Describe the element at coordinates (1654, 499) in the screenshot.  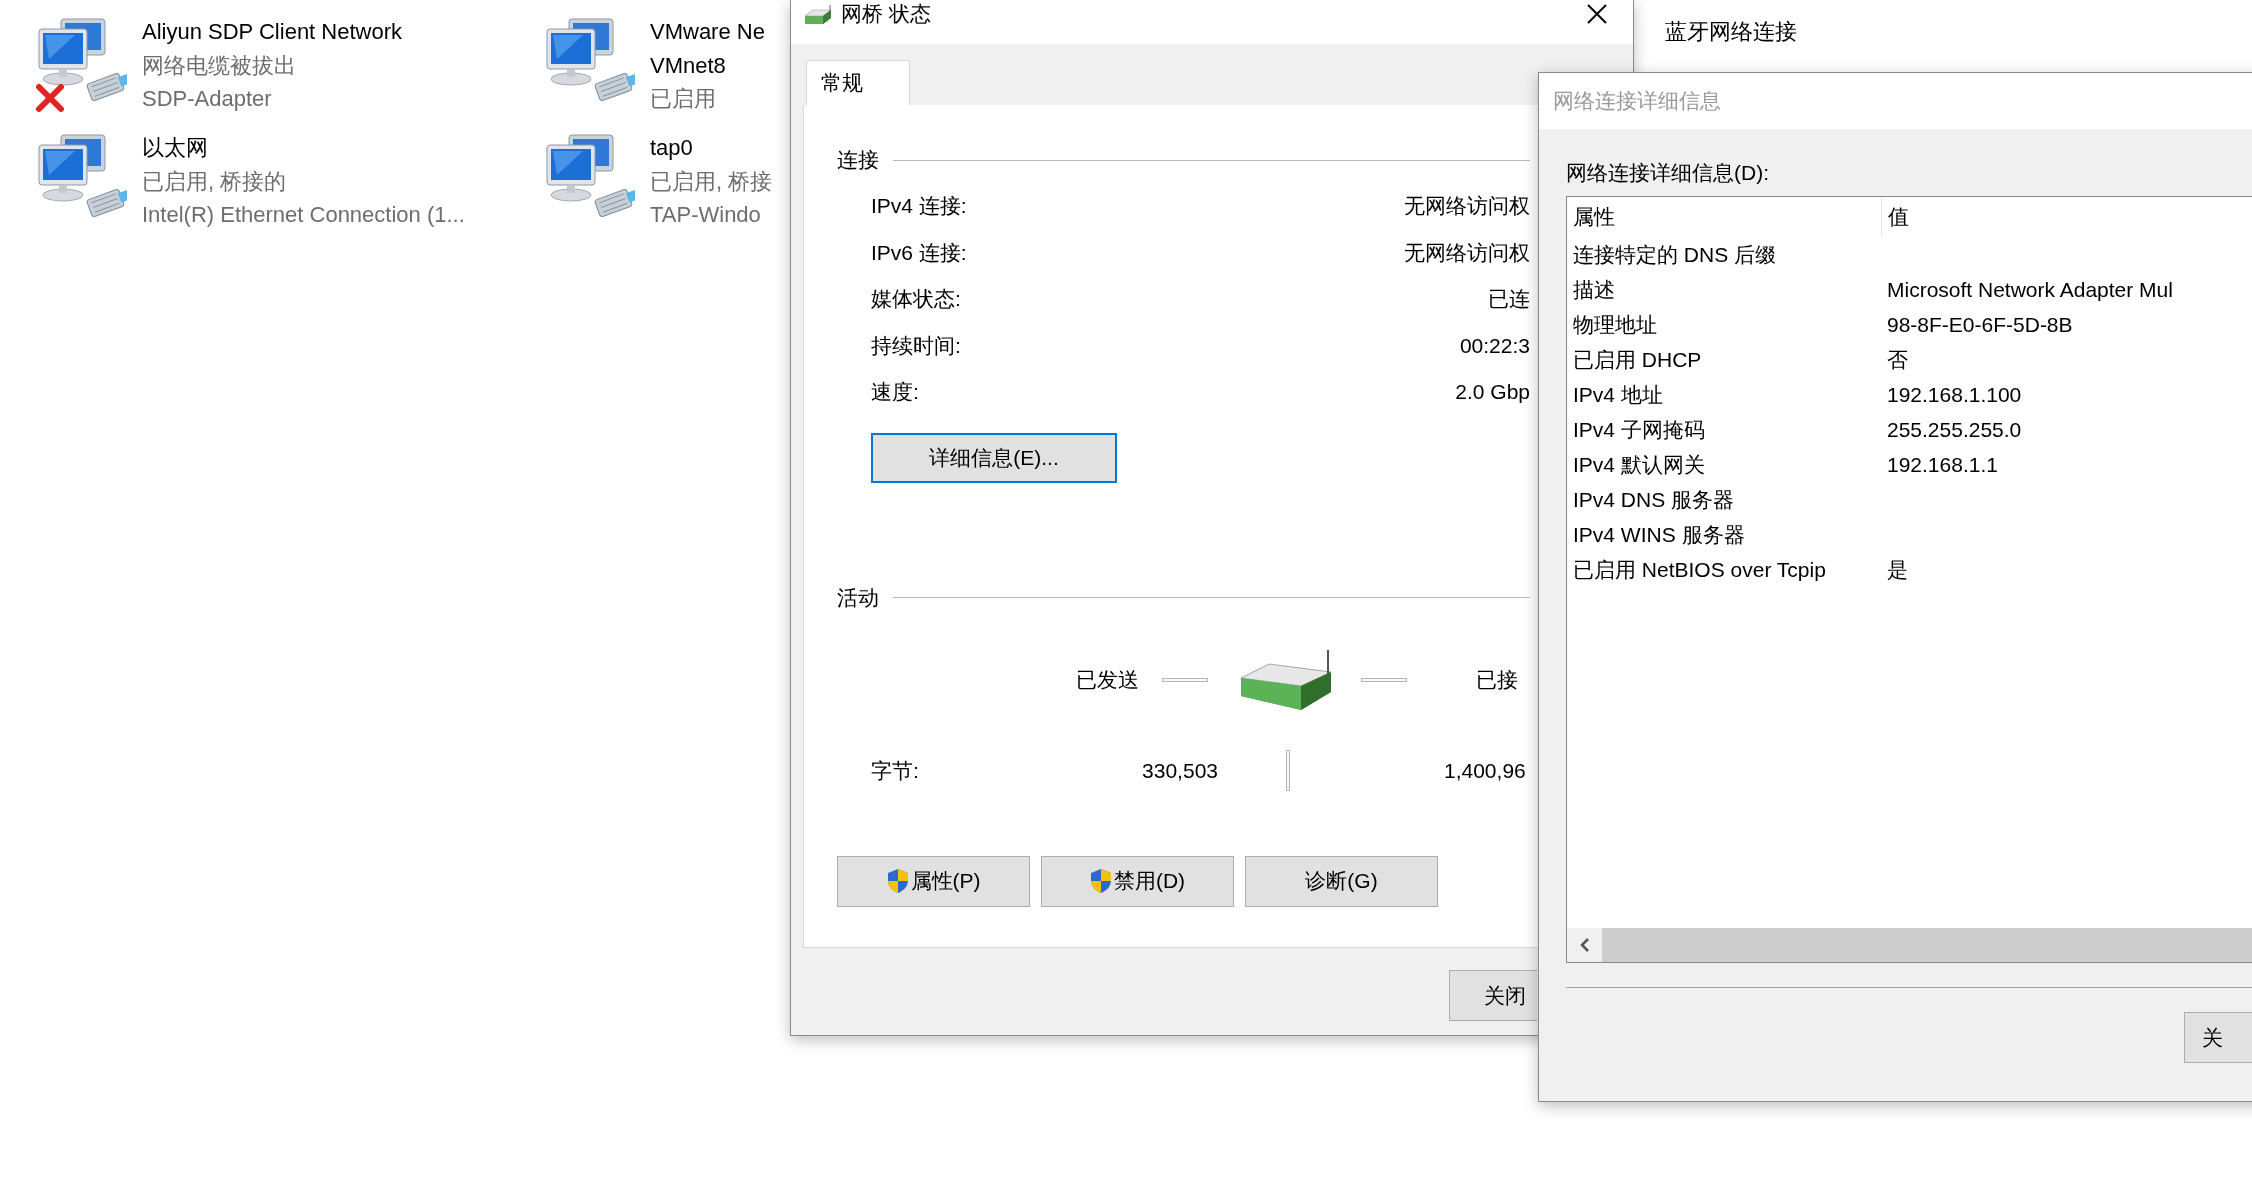
I see `property-cell-text: IPv4 DNS 服务器` at that location.